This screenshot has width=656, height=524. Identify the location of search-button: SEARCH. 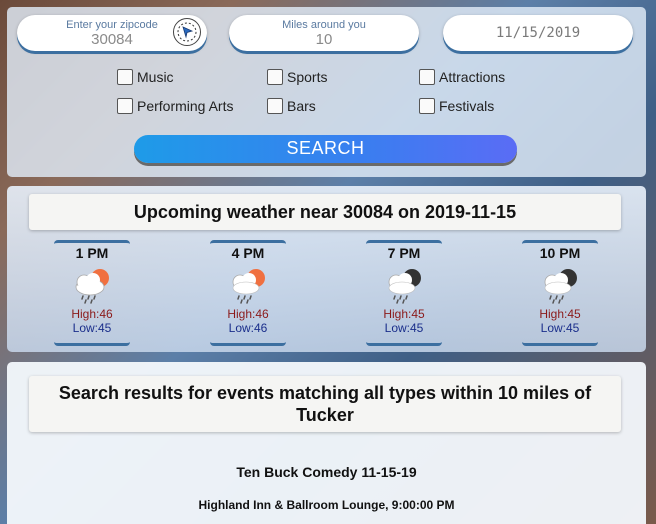
(325, 149).